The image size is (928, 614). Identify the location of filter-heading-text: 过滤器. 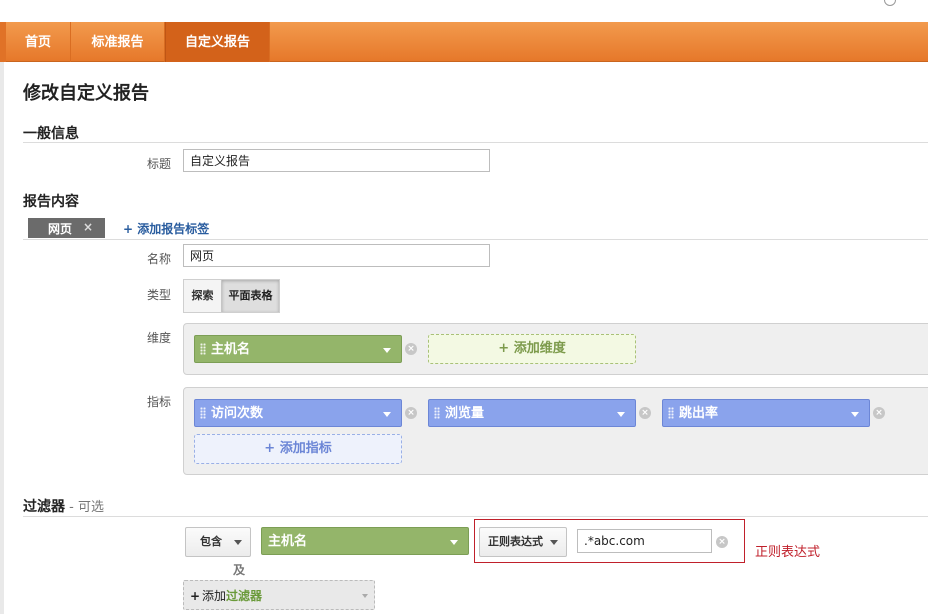
(44, 507).